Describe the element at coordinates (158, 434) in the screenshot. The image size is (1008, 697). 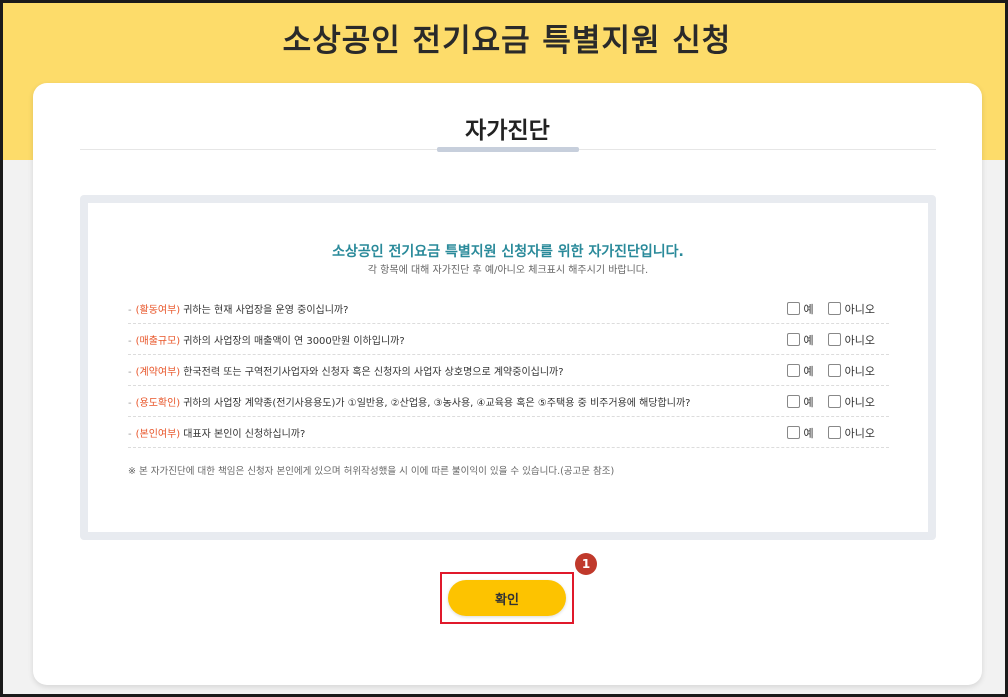
I see `question-tag: (본인여부)` at that location.